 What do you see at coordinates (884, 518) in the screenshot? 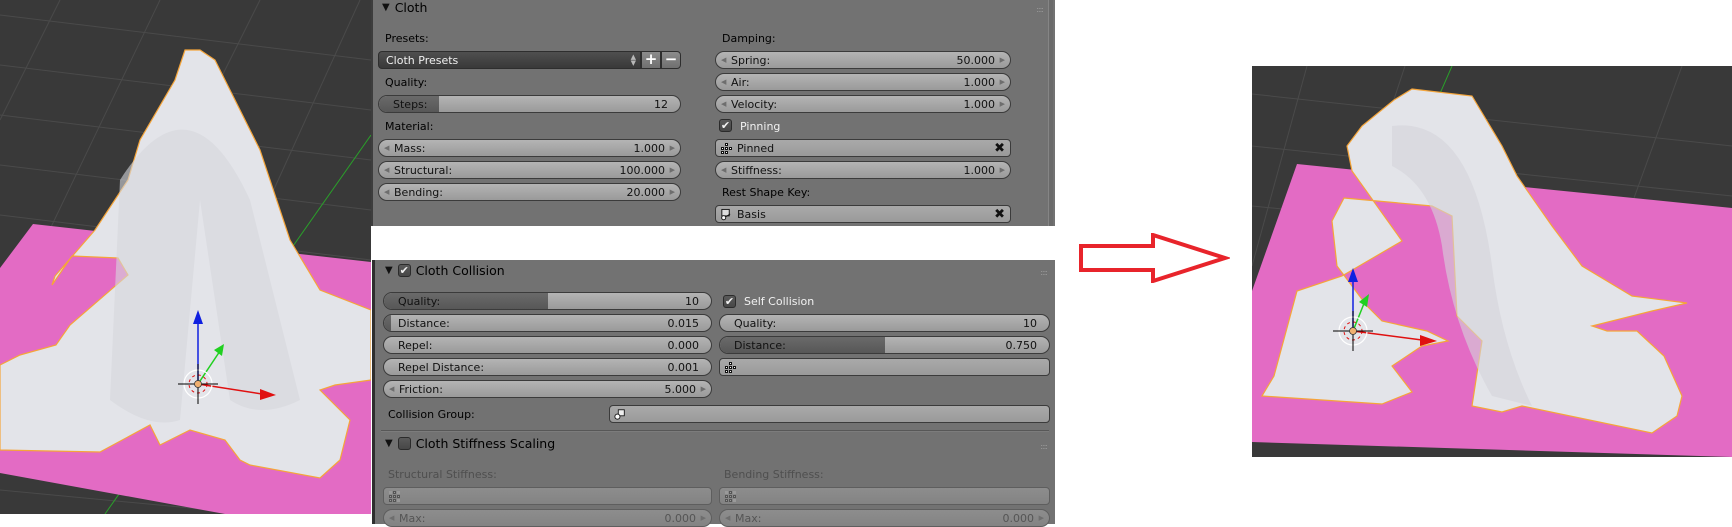
I see `bending-stiffness-max-field: ◀ Max: 0.000 ▶` at bounding box center [884, 518].